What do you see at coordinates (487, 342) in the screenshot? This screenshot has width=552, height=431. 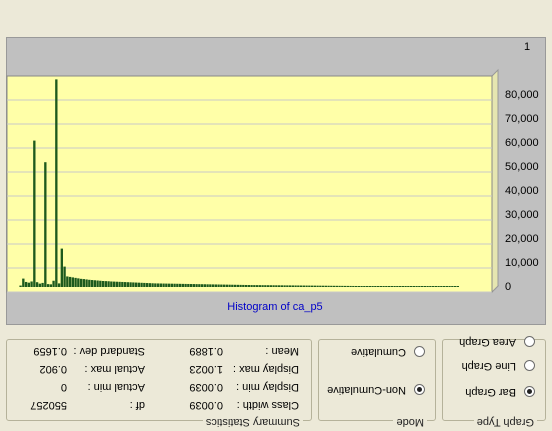 I see `radio-area-graph-label: Area Graph` at bounding box center [487, 342].